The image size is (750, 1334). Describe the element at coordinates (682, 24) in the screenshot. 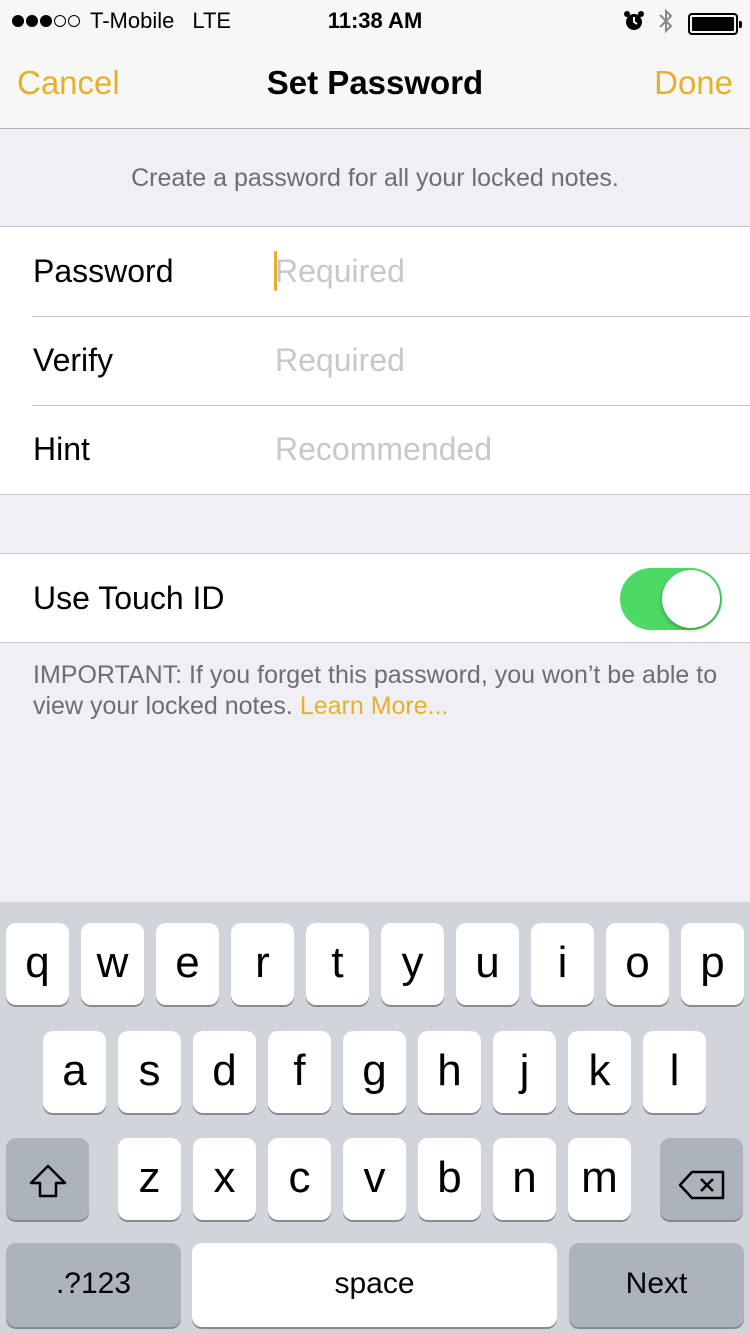

I see `status-right` at that location.